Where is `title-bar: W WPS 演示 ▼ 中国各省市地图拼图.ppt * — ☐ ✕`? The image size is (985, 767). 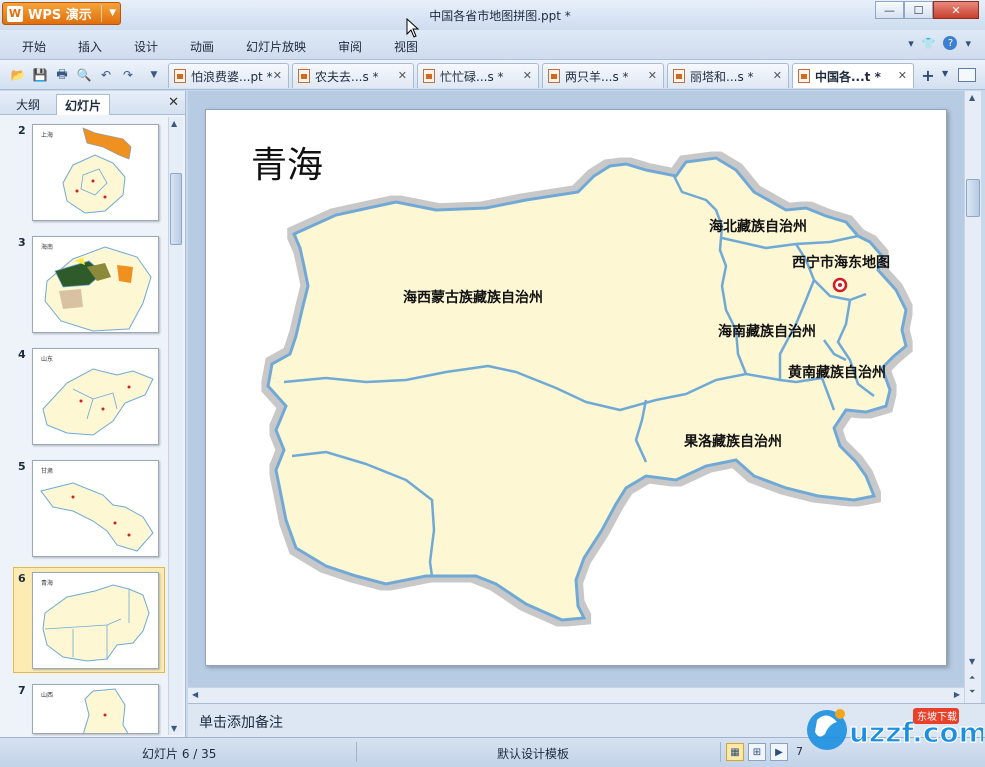
title-bar: W WPS 演示 ▼ 中国各省市地图拼图.ppt * — ☐ ✕ is located at coordinates (492, 15).